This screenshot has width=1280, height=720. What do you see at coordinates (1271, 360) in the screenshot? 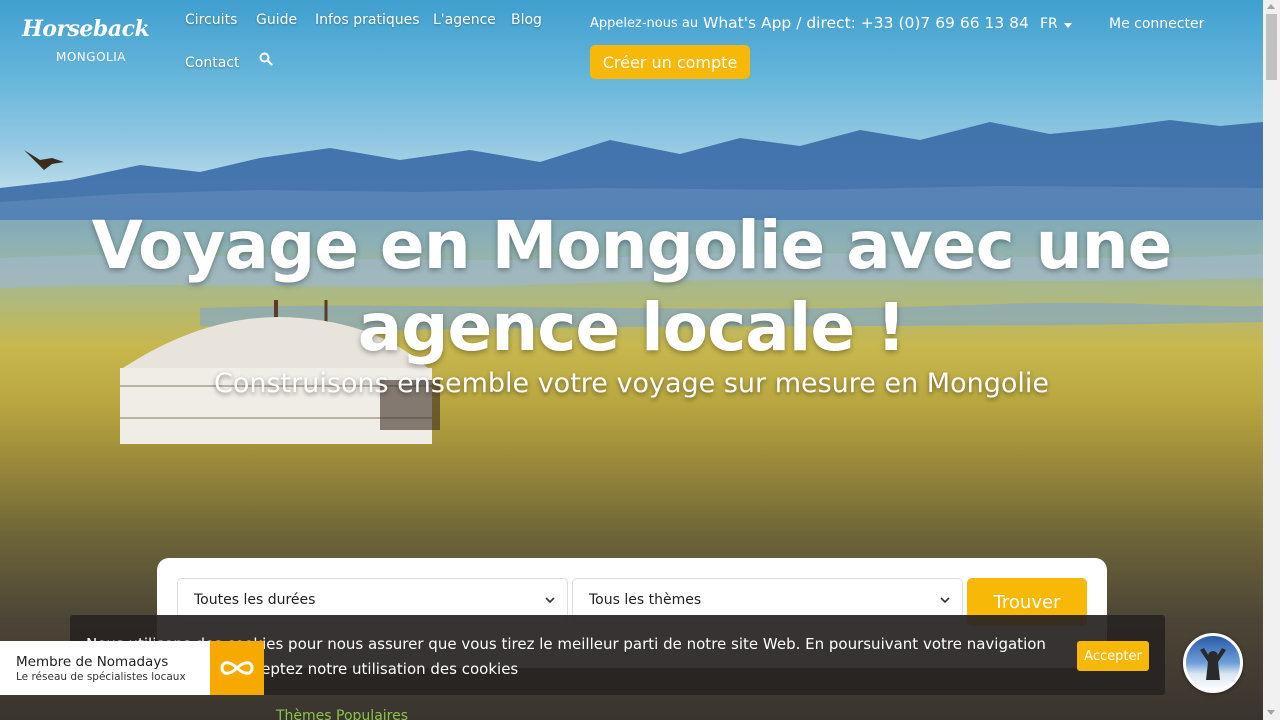
I see `page-scrollbar` at bounding box center [1271, 360].